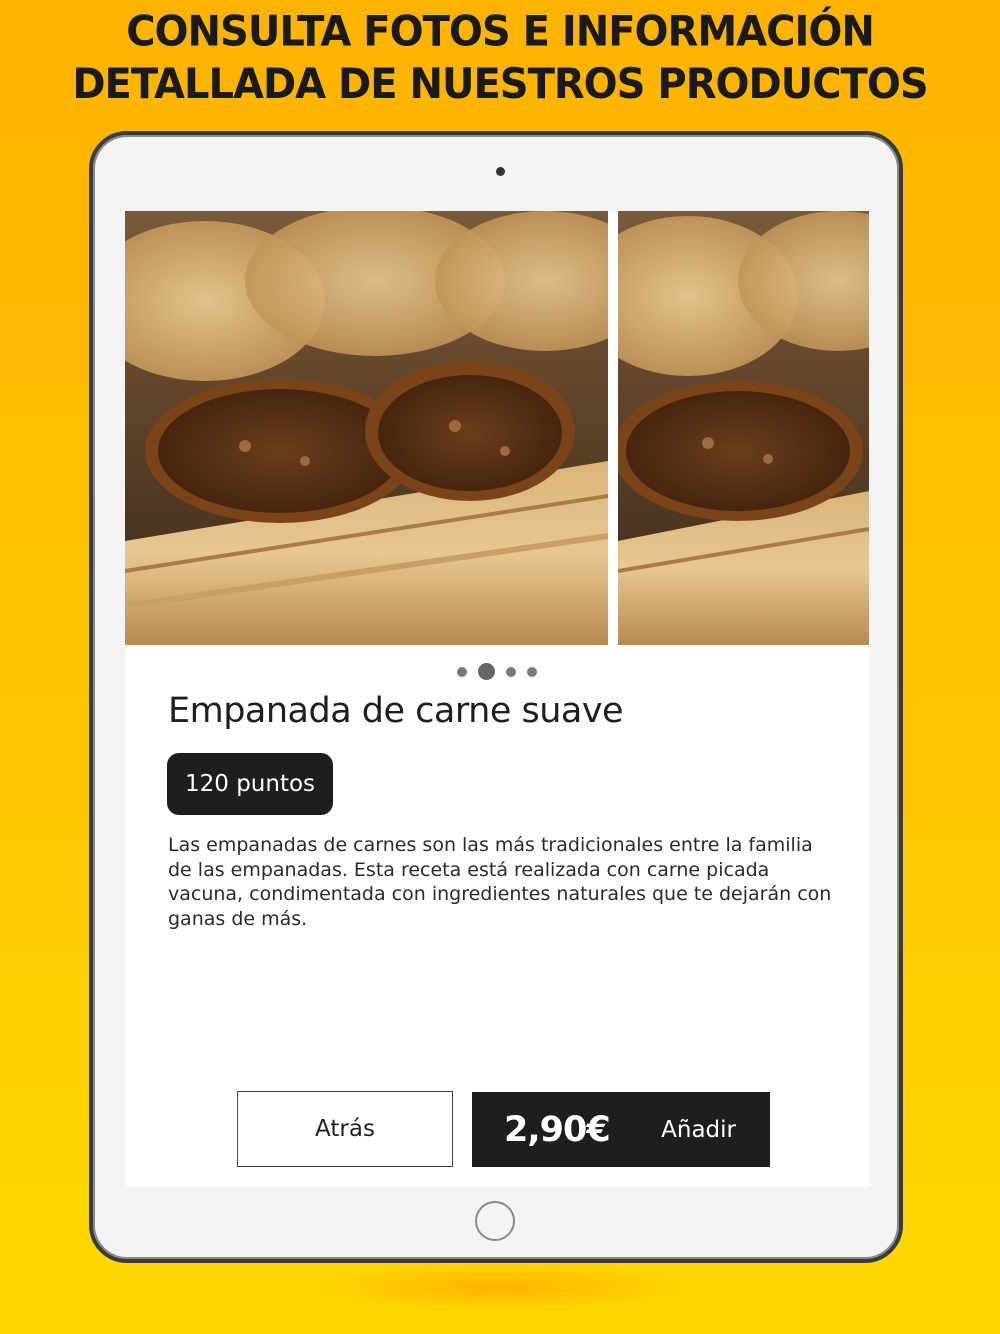  I want to click on add-button-label: Añadir, so click(698, 1129).